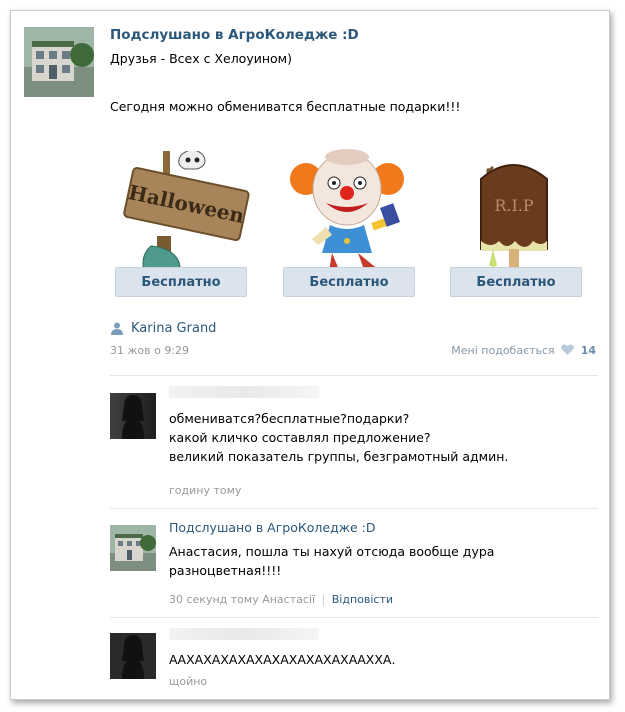 Image resolution: width=625 pixels, height=712 pixels. Describe the element at coordinates (272, 527) in the screenshot. I see `comment-author-link: Подслушано в АгроКоледже :D` at that location.